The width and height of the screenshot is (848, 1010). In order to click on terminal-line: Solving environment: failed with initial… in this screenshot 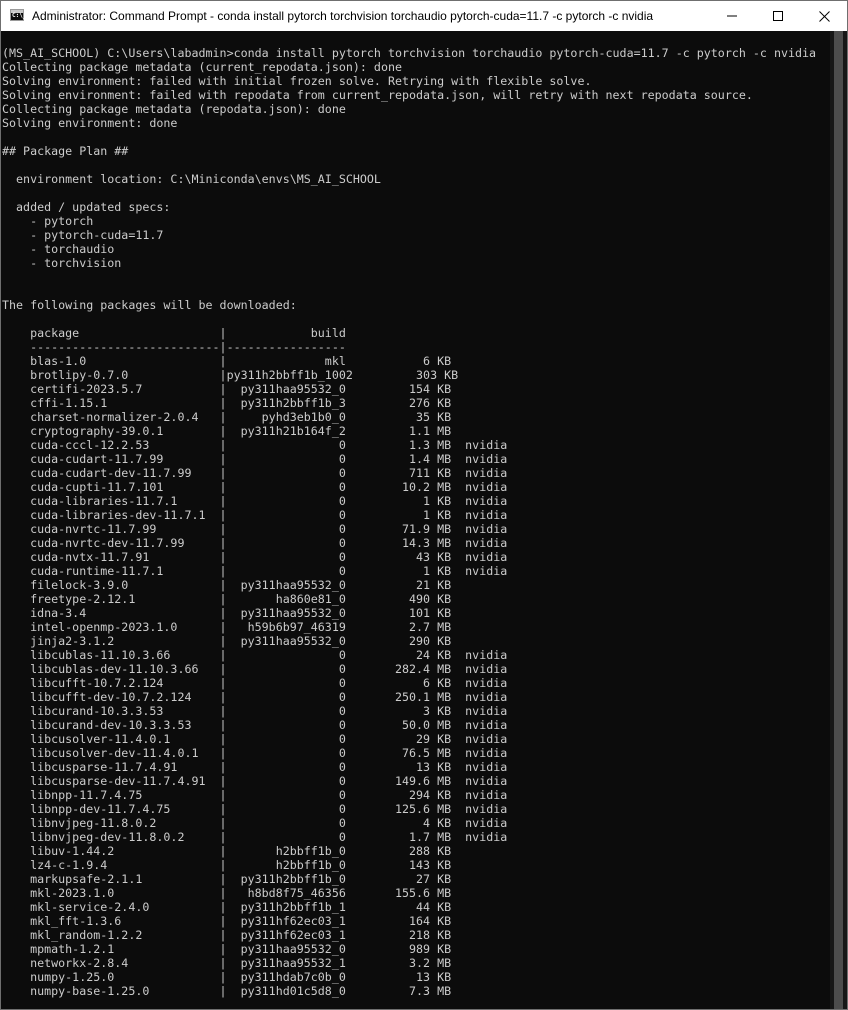, I will do `click(297, 81)`.